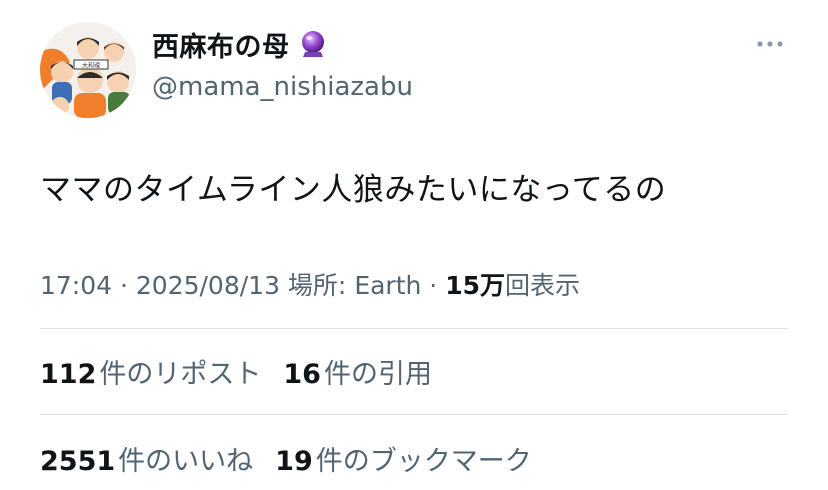 This screenshot has height=490, width=828. I want to click on user-handle: @mama_nishiazabu, so click(282, 87).